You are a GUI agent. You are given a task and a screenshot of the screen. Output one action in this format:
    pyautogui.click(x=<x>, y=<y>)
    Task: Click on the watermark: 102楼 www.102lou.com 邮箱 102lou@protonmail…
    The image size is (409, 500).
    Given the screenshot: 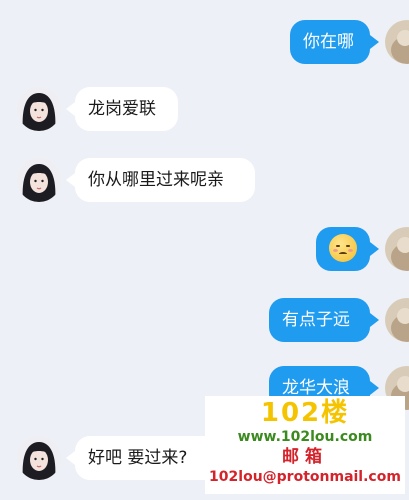 What is the action you would take?
    pyautogui.click(x=305, y=445)
    